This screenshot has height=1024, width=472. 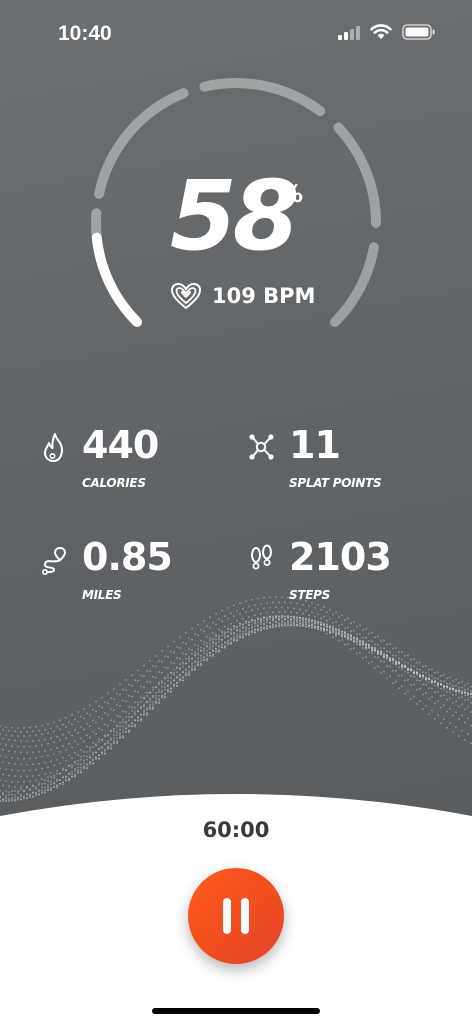 I want to click on splat-icon, so click(x=261, y=447).